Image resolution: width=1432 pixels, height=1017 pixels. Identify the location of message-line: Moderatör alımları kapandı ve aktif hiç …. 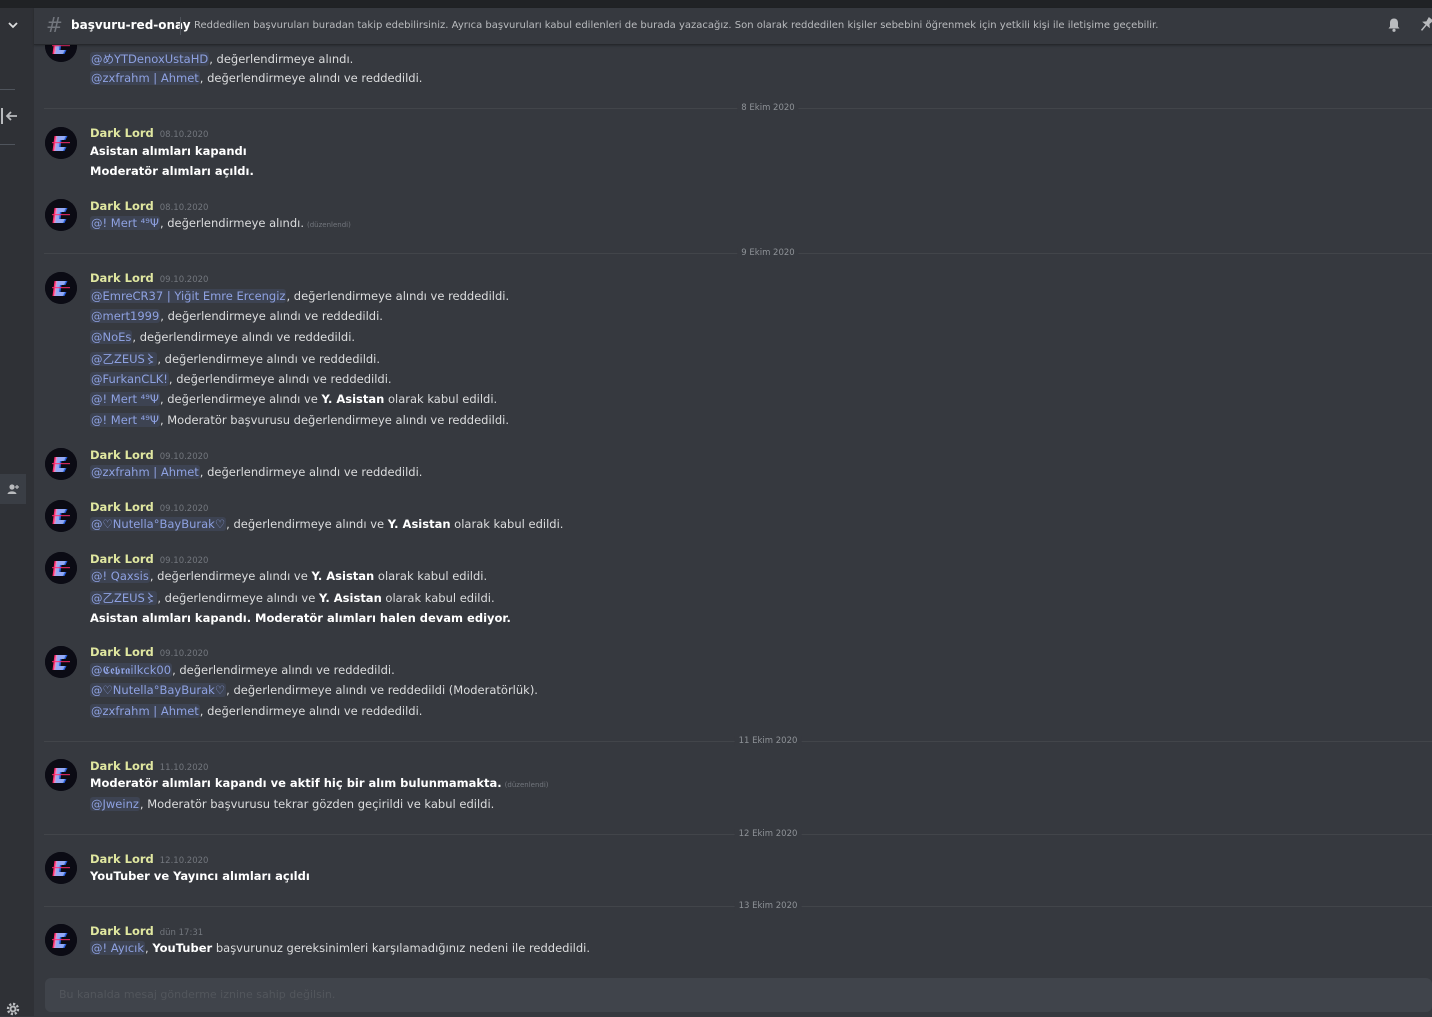
(319, 783).